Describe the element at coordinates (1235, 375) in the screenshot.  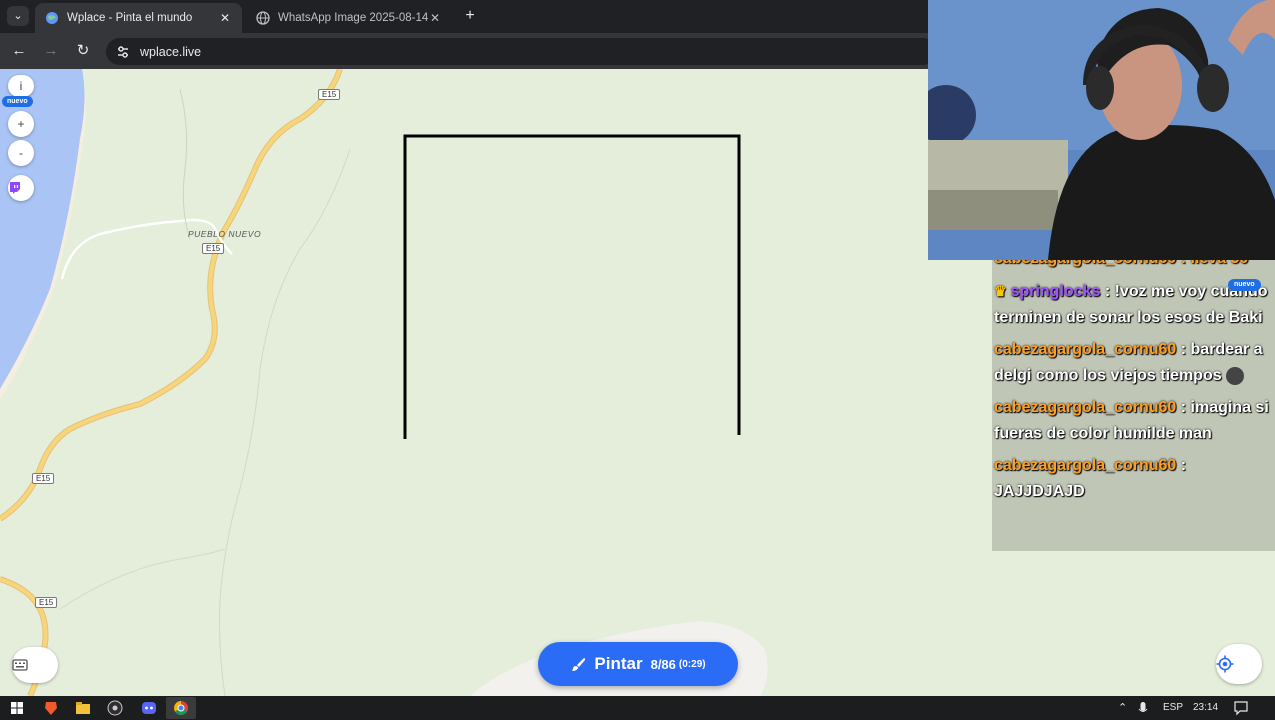
I see `emote-icon` at that location.